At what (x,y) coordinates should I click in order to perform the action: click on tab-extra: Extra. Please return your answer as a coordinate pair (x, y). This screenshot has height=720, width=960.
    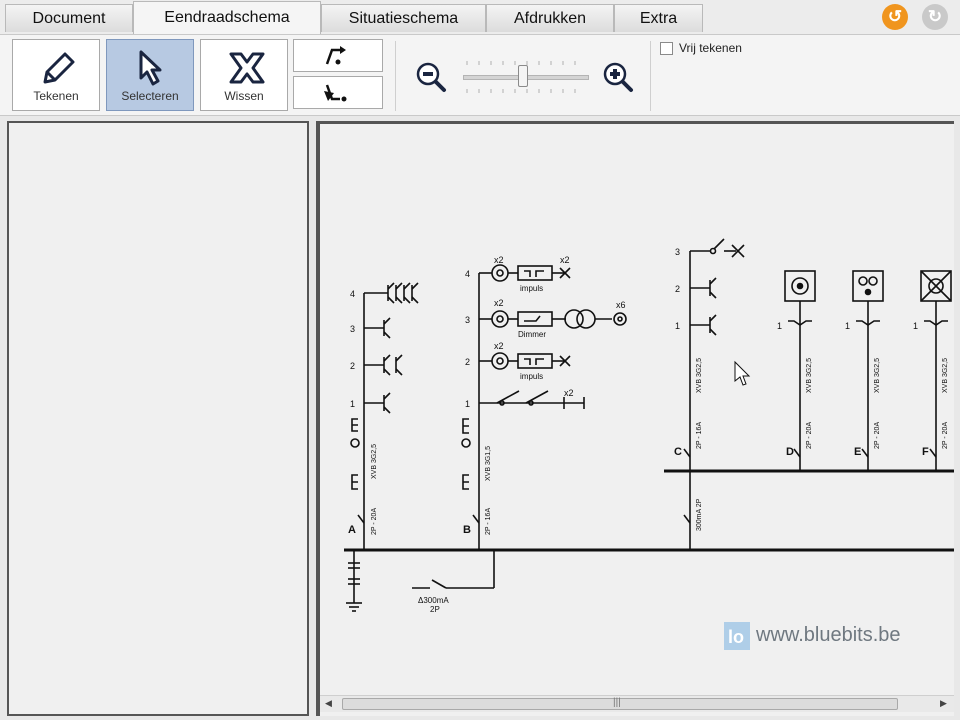
    Looking at the image, I should click on (658, 18).